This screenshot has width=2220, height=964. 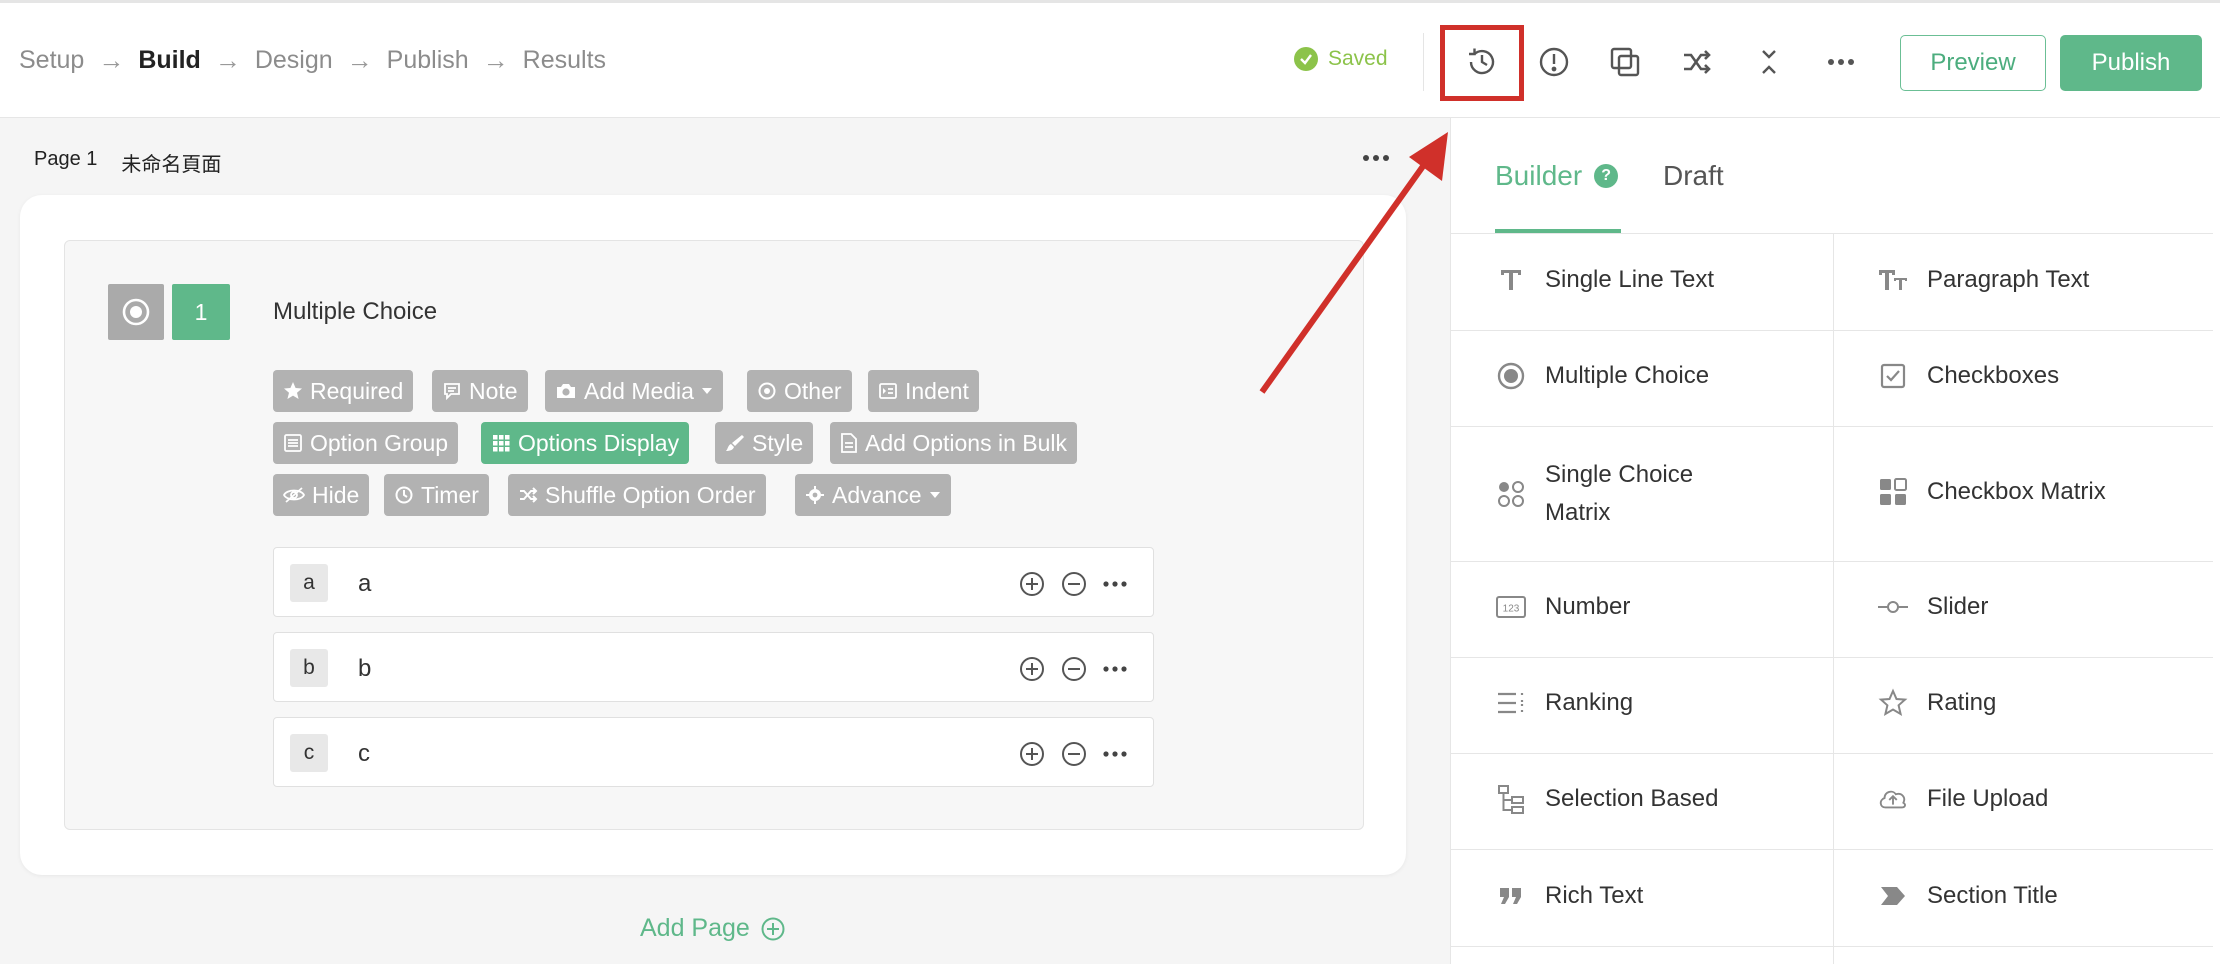 I want to click on option-letter: c, so click(x=309, y=753).